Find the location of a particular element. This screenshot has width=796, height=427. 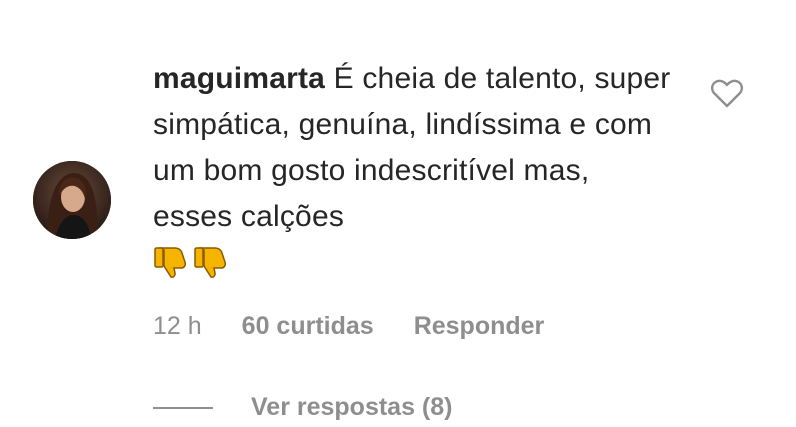

like-button is located at coordinates (727, 93).